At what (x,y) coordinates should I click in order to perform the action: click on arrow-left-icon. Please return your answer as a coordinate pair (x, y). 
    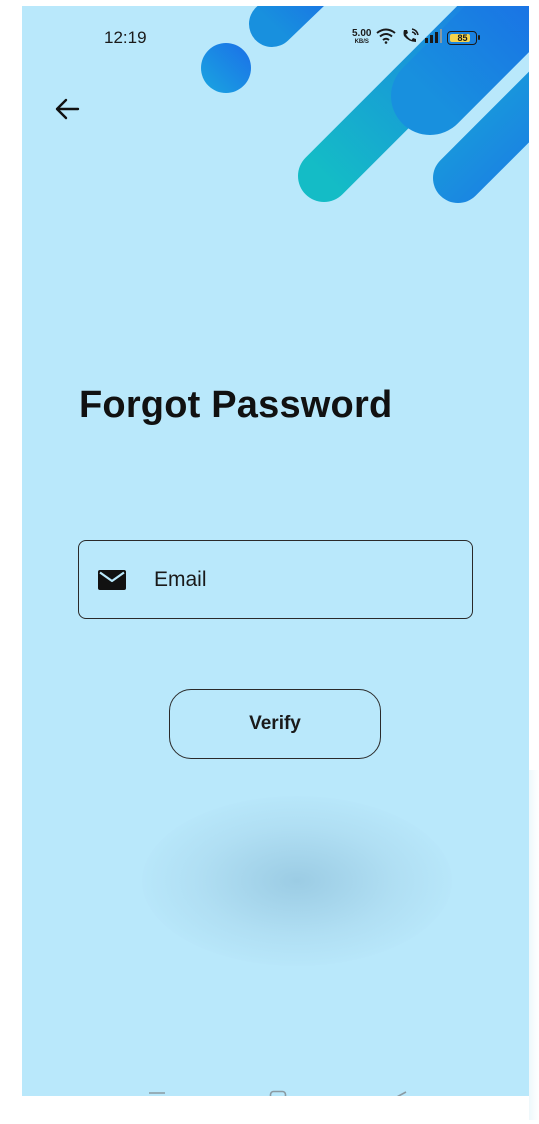
    Looking at the image, I should click on (67, 109).